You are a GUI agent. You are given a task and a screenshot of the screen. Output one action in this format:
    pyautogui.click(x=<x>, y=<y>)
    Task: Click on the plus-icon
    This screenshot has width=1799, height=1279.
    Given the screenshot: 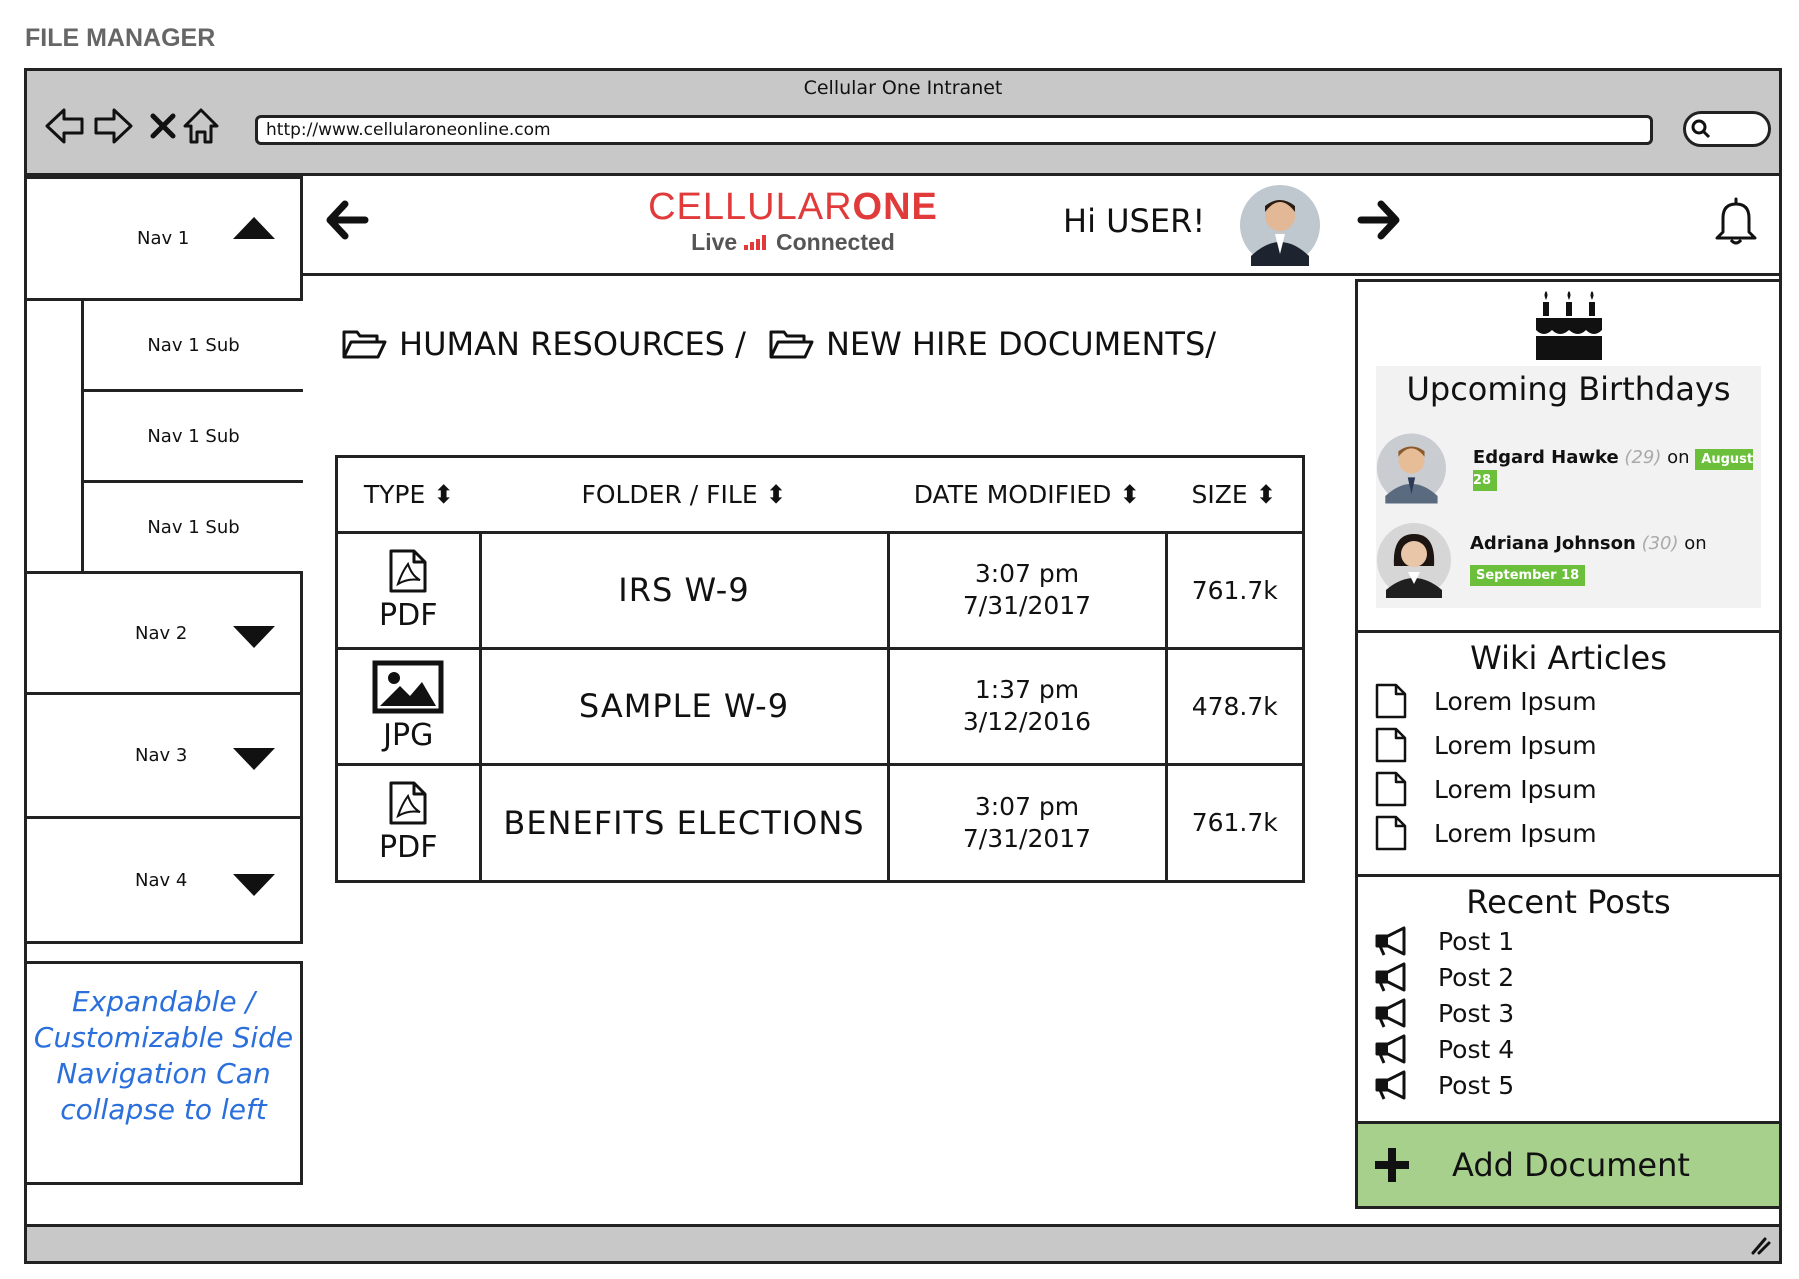 What is the action you would take?
    pyautogui.click(x=1392, y=1165)
    